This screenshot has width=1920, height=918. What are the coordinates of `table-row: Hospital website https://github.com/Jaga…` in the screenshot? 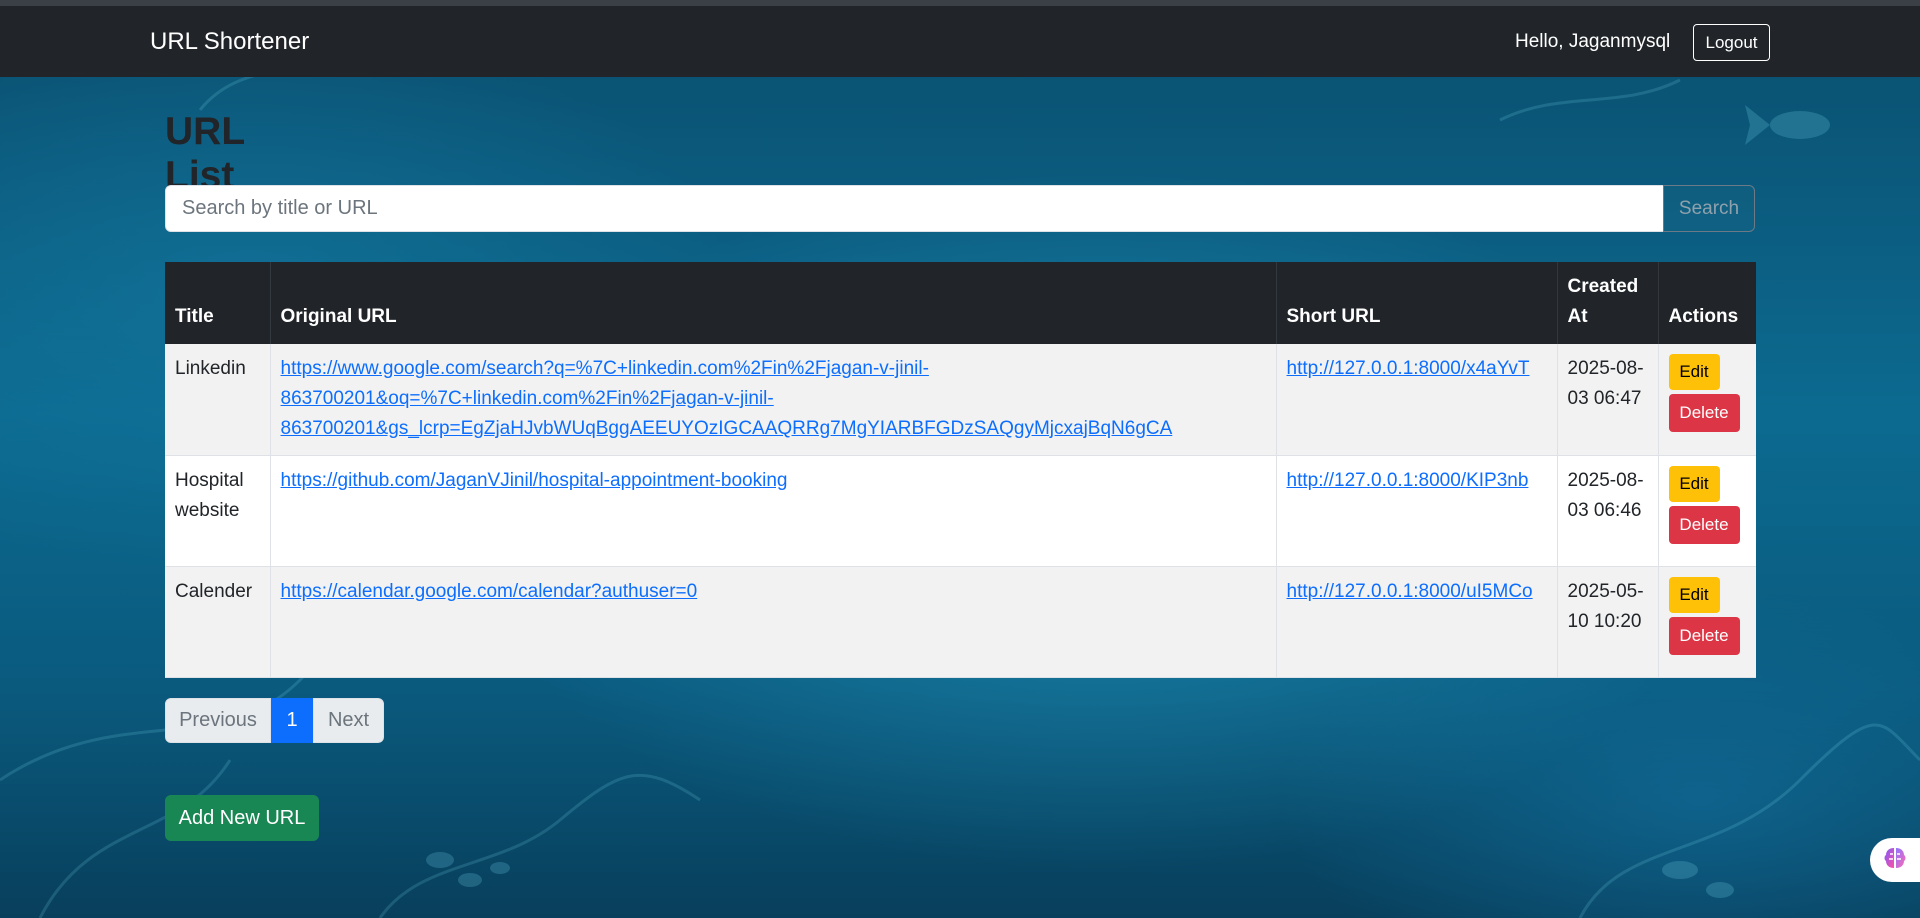 It's located at (960, 511).